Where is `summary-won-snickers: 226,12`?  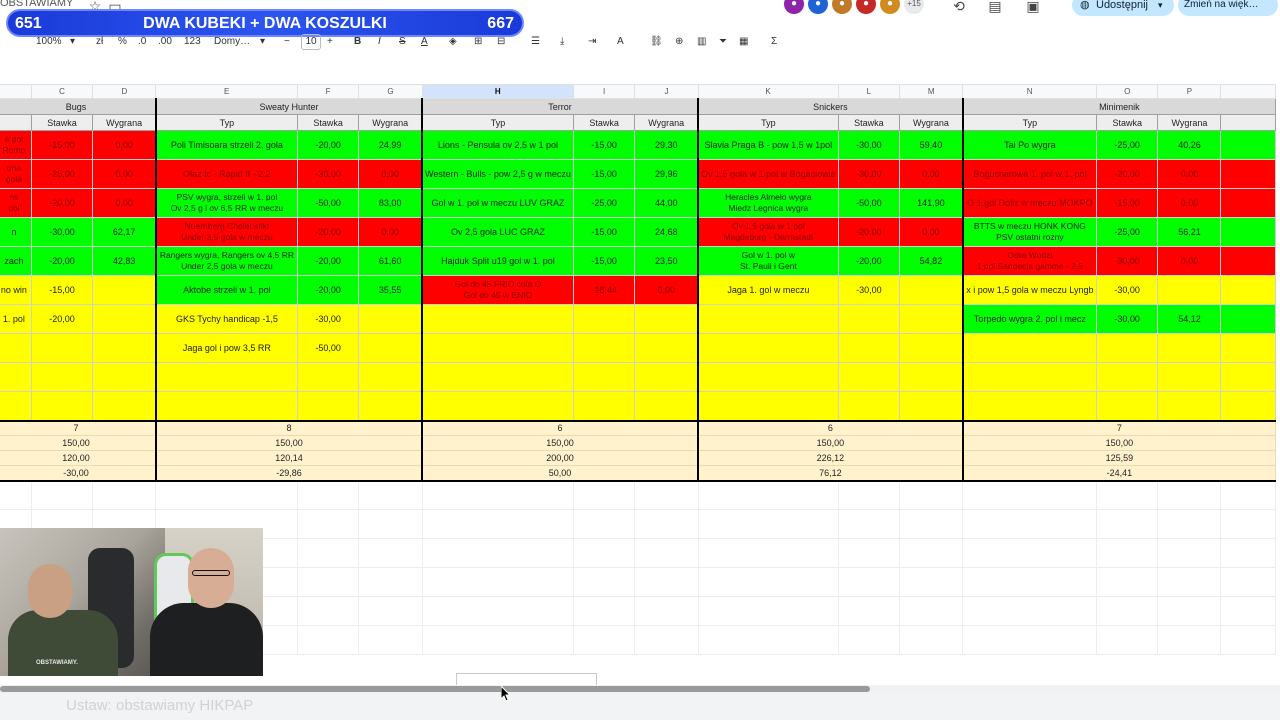 summary-won-snickers: 226,12 is located at coordinates (830, 458).